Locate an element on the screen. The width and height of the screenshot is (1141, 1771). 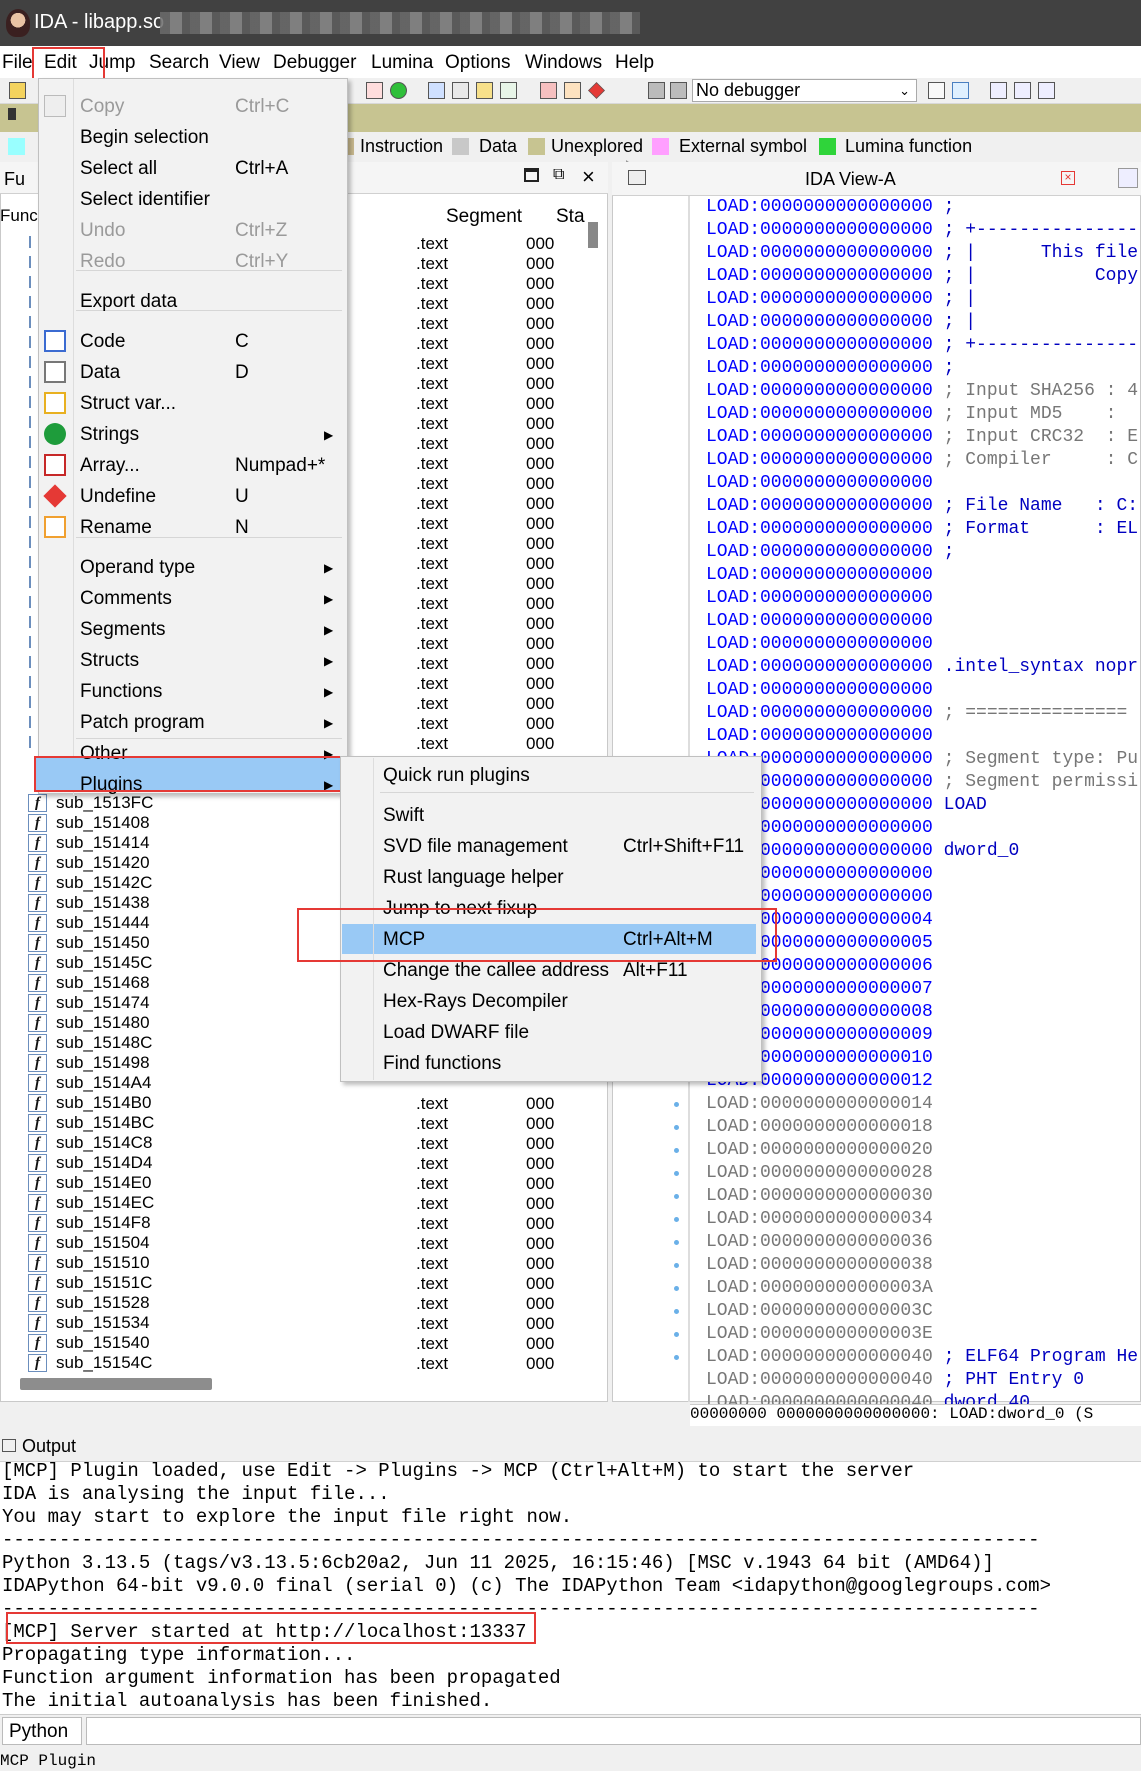
disasm-line: LOAD:000000000000003A dw is located at coordinates (923, 1288).